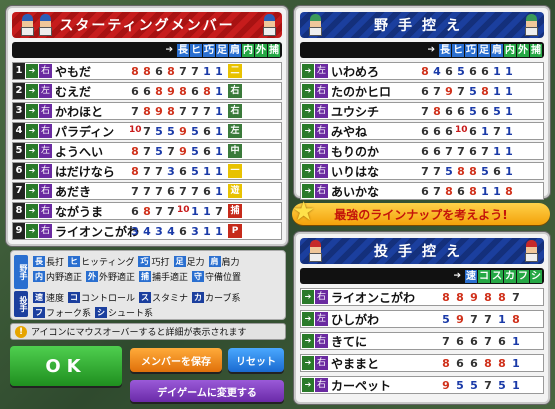 The height and width of the screenshot is (409, 555). Describe the element at coordinates (145, 297) in the screenshot. I see `legend-key: ス` at that location.